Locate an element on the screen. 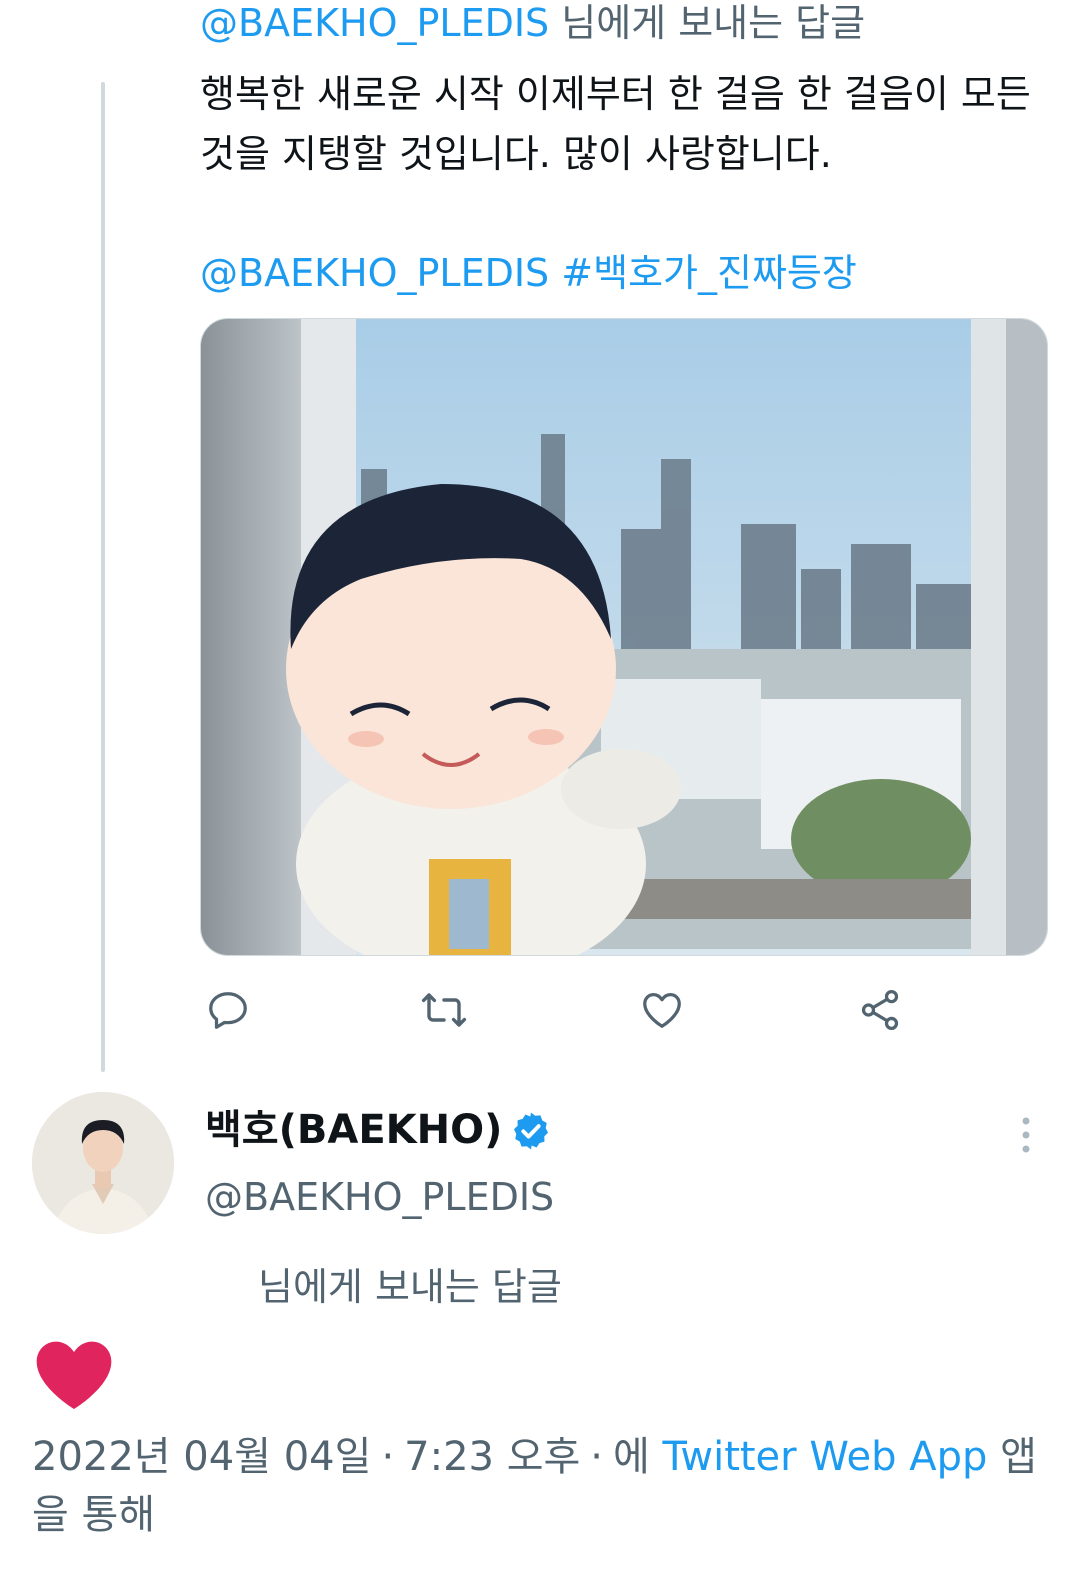  replying-to-mention-link: @BAEKHO_PLEDIS is located at coordinates (374, 23).